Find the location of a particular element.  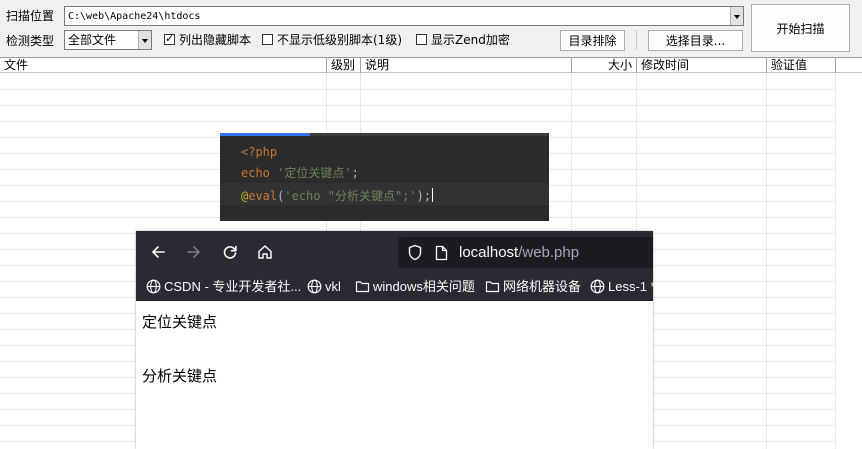

column-header-hash: 验证值 is located at coordinates (801, 65).